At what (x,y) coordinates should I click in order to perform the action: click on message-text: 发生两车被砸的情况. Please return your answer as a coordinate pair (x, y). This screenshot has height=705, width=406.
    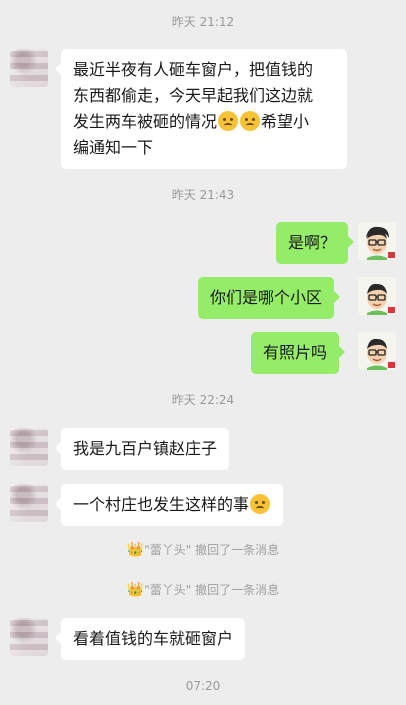
    Looking at the image, I should click on (145, 121).